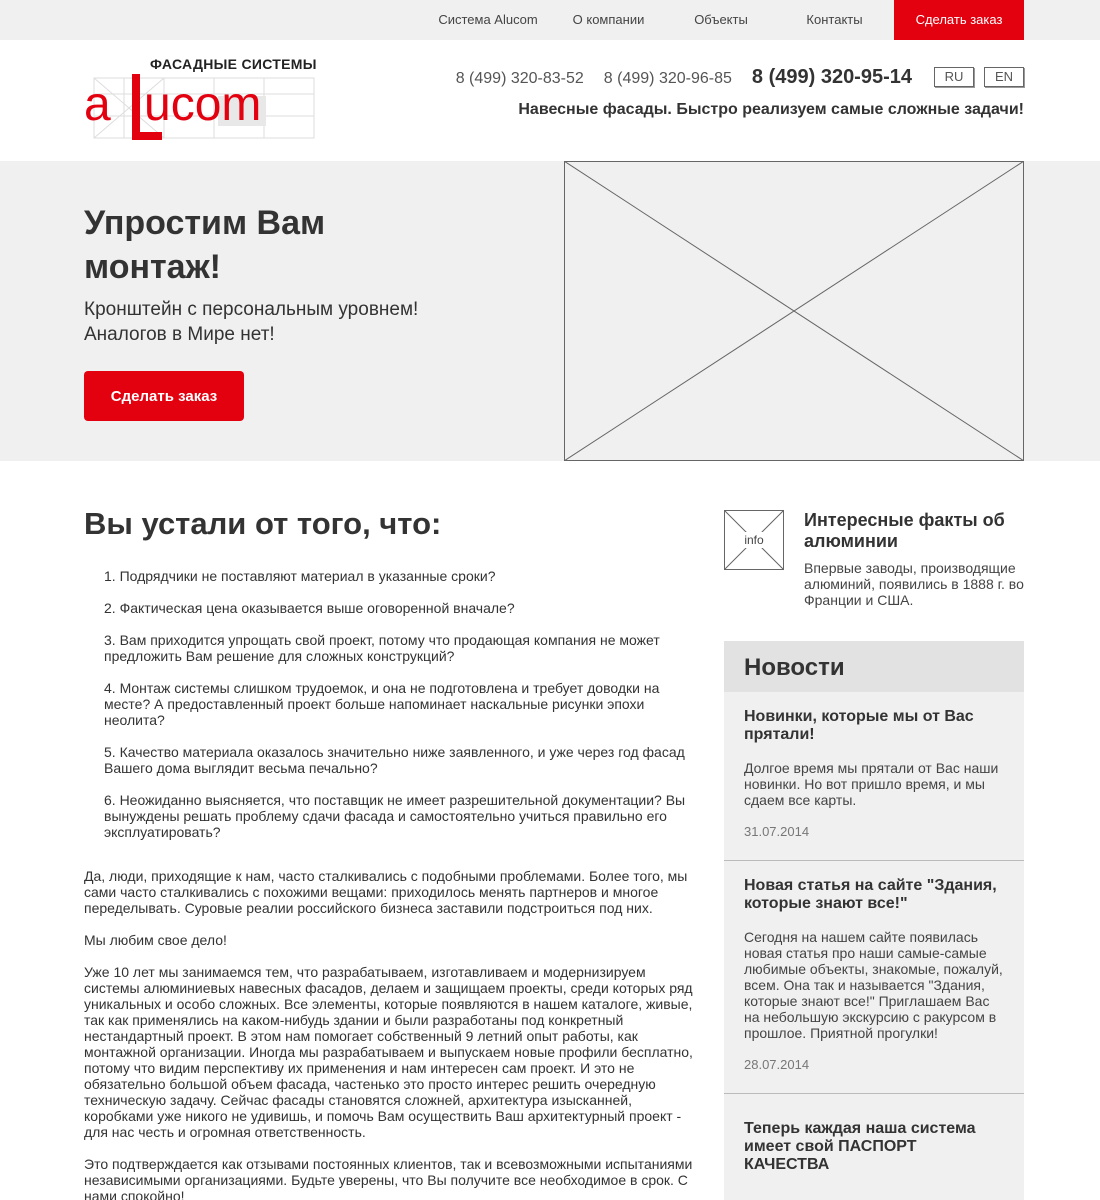  I want to click on news-title: Новинки, которые мы от Вас прятали!, so click(874, 726).